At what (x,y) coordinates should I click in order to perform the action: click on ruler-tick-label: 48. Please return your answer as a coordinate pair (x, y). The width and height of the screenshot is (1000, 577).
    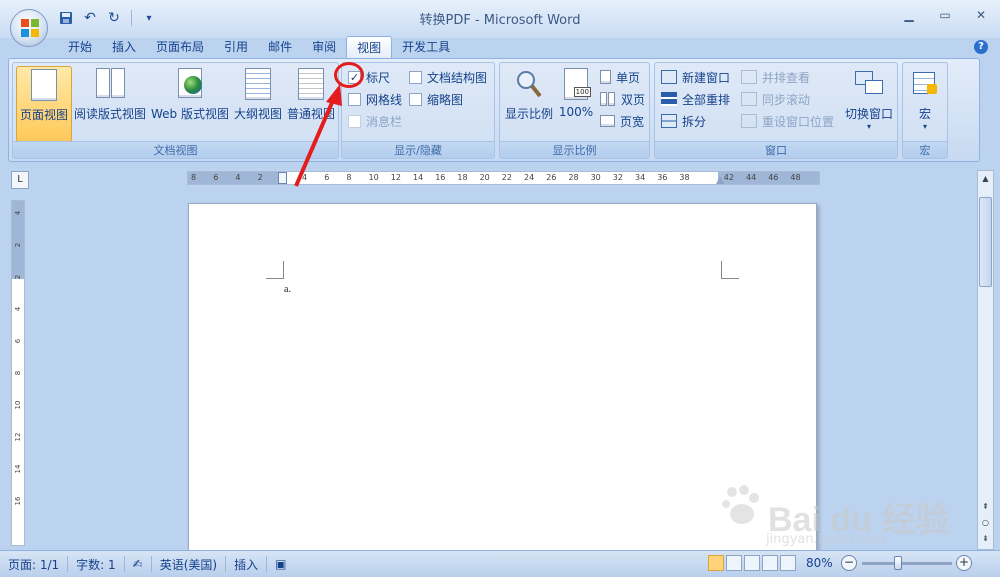
    Looking at the image, I should click on (795, 177).